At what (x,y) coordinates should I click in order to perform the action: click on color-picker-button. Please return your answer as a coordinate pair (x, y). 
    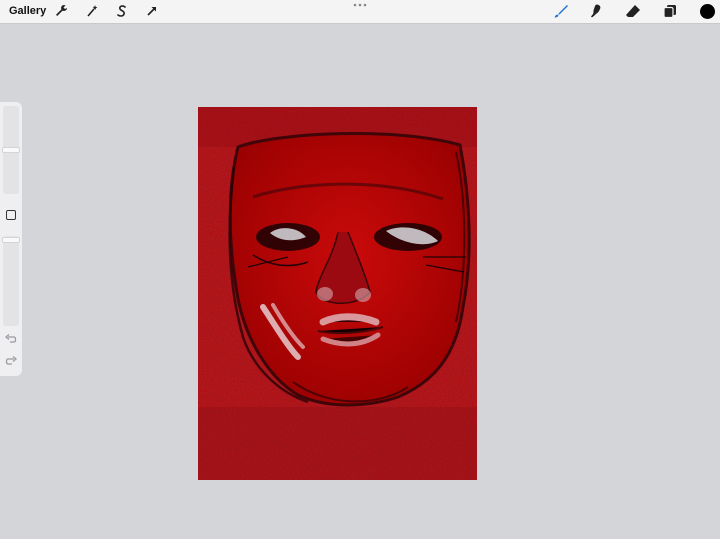
    Looking at the image, I should click on (707, 11).